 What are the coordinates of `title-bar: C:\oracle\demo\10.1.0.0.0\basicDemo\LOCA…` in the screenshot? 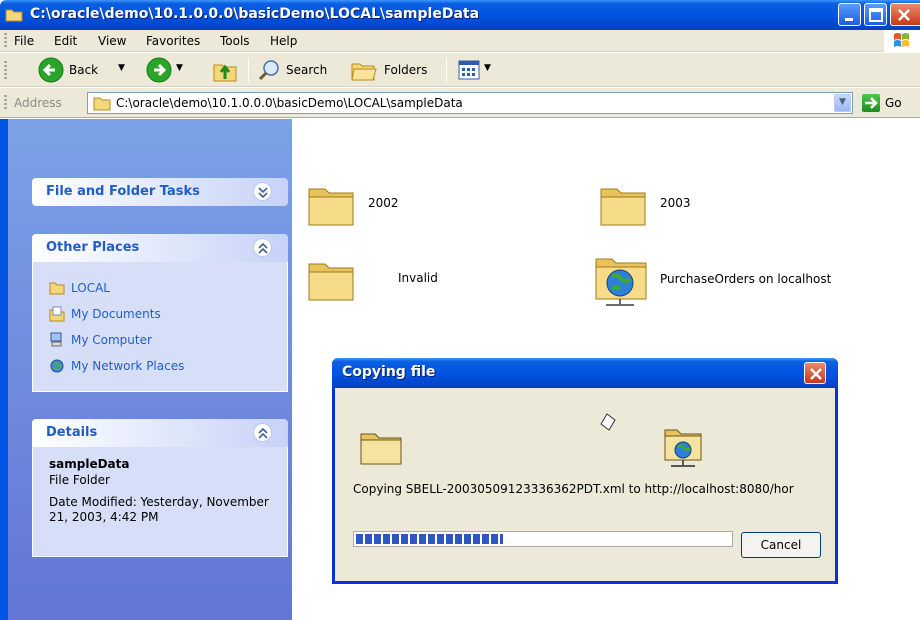 It's located at (460, 15).